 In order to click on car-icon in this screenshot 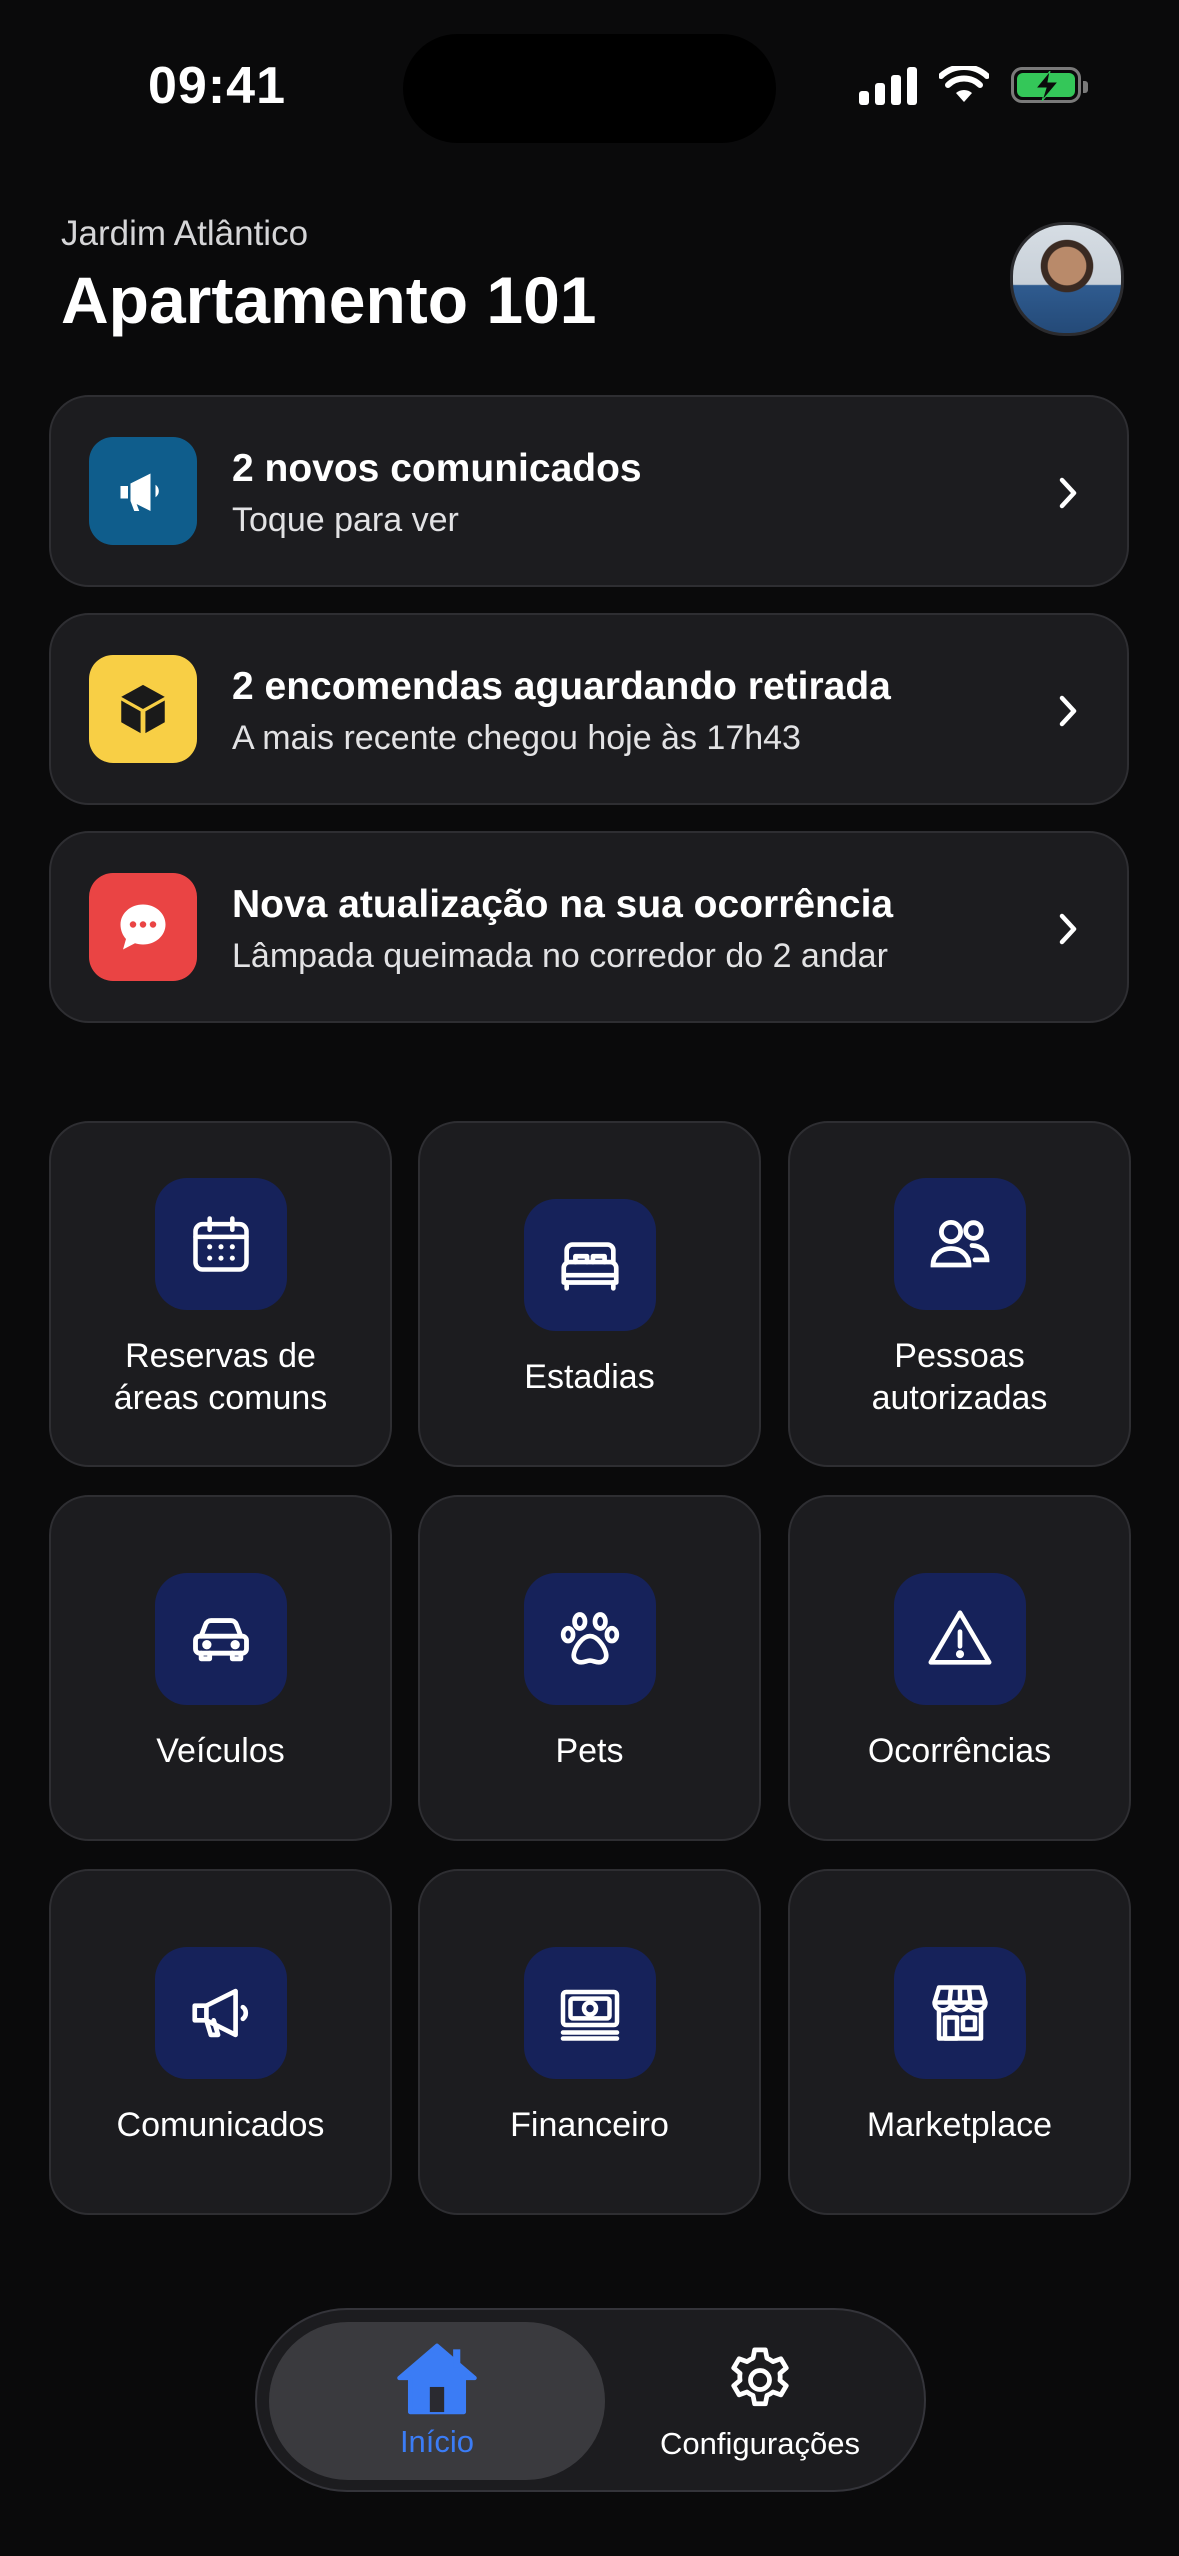, I will do `click(221, 1639)`.